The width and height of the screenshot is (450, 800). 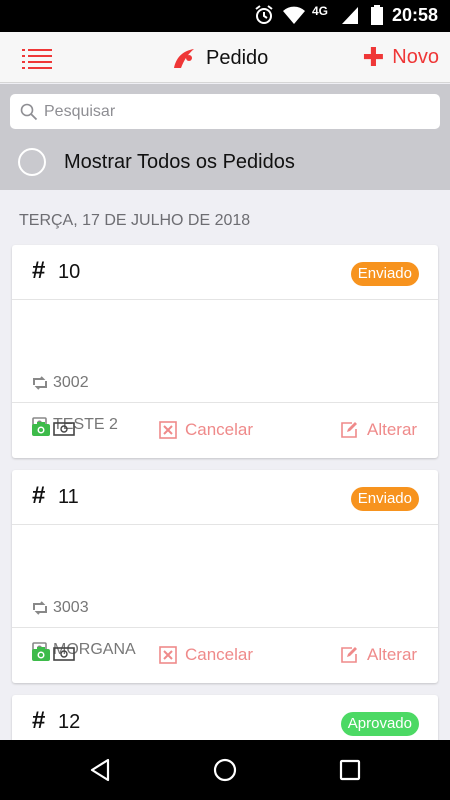 What do you see at coordinates (71, 607) in the screenshot?
I see `order-code: 3003` at bounding box center [71, 607].